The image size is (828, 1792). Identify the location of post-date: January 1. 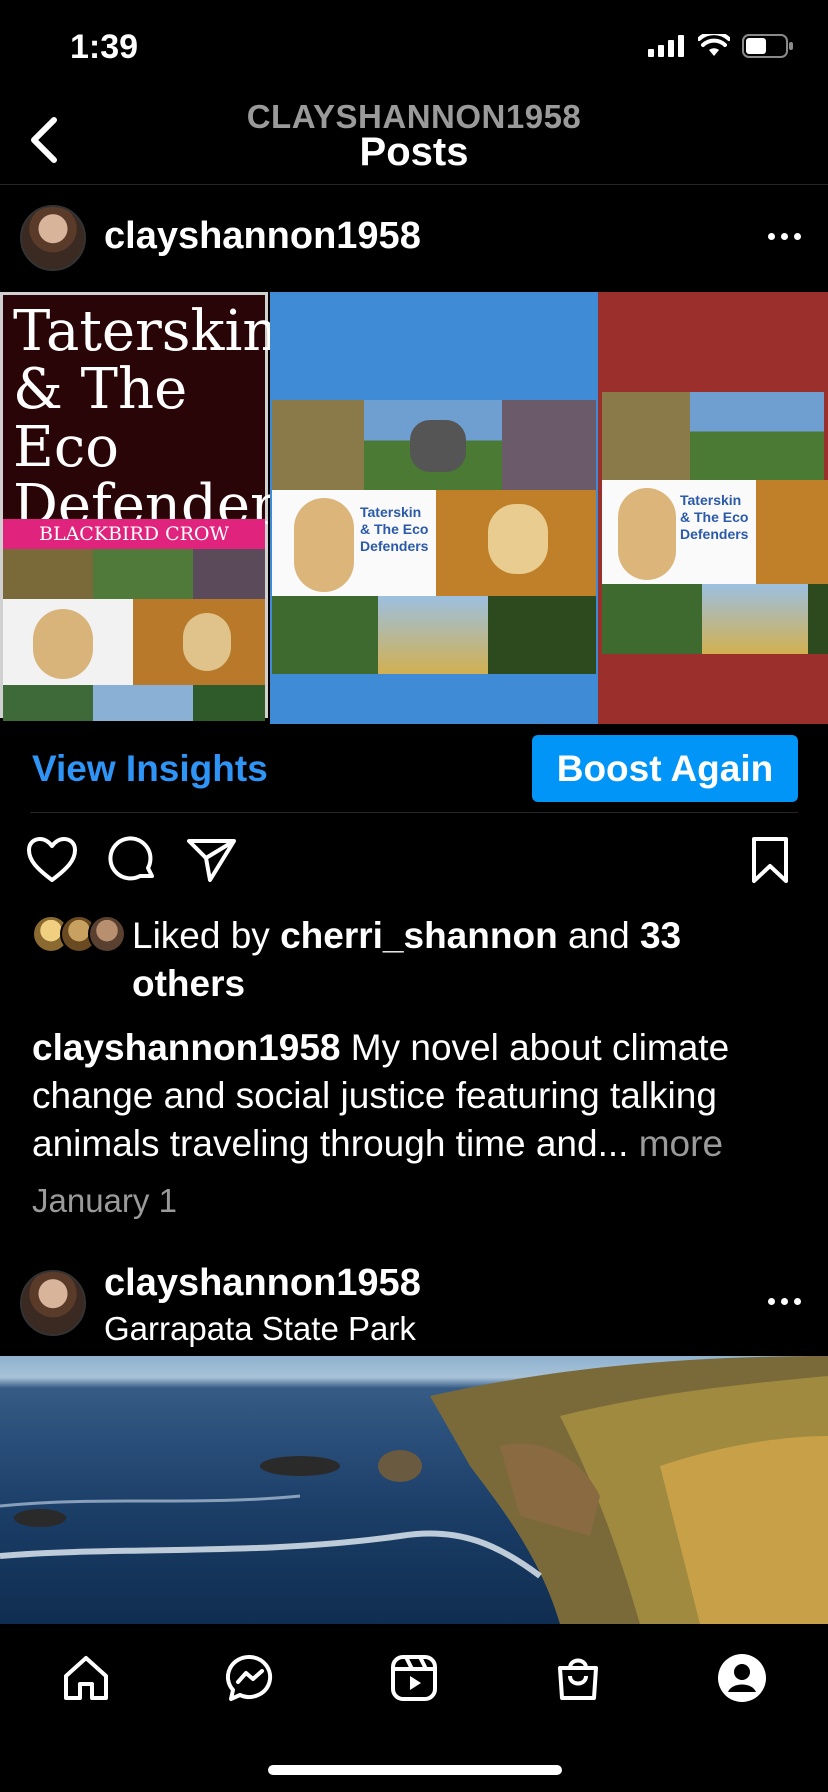
(104, 1200).